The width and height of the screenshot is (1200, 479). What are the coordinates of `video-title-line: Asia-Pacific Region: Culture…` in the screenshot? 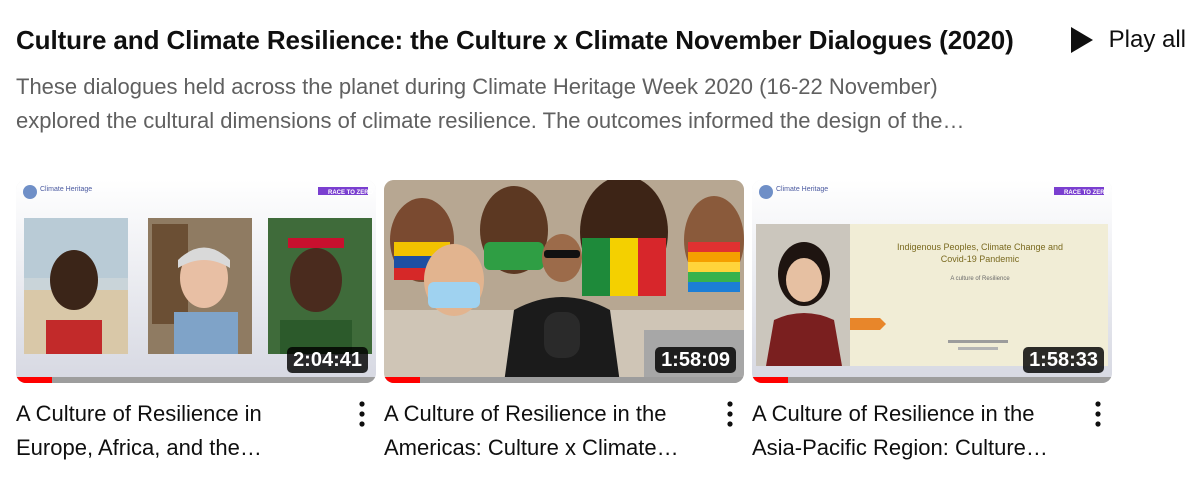 It's located at (900, 447).